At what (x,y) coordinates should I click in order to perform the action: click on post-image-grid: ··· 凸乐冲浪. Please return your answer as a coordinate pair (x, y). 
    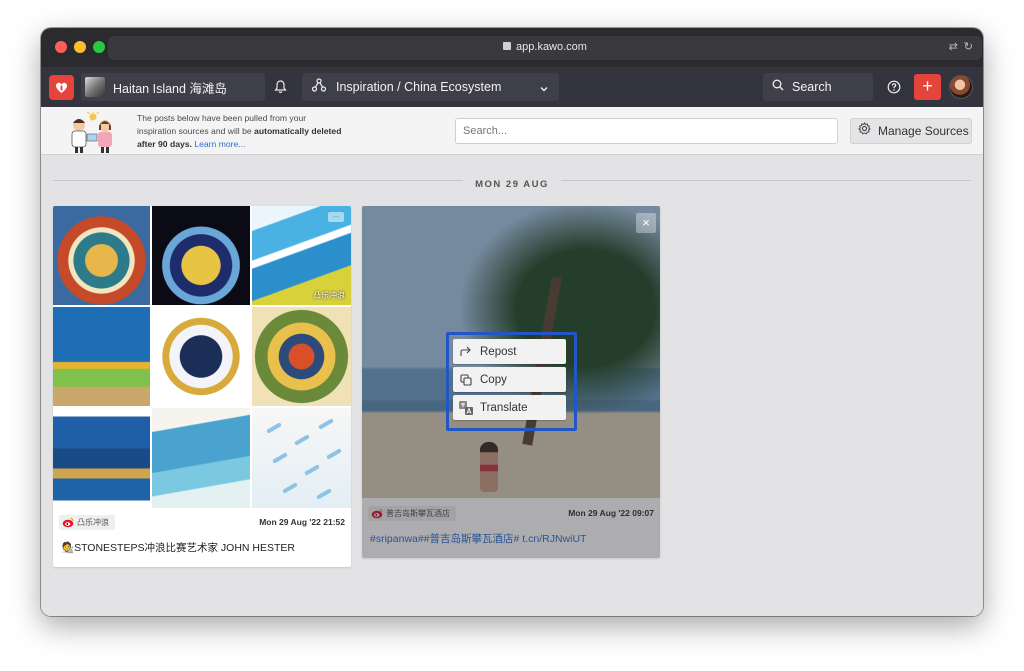
    Looking at the image, I should click on (202, 357).